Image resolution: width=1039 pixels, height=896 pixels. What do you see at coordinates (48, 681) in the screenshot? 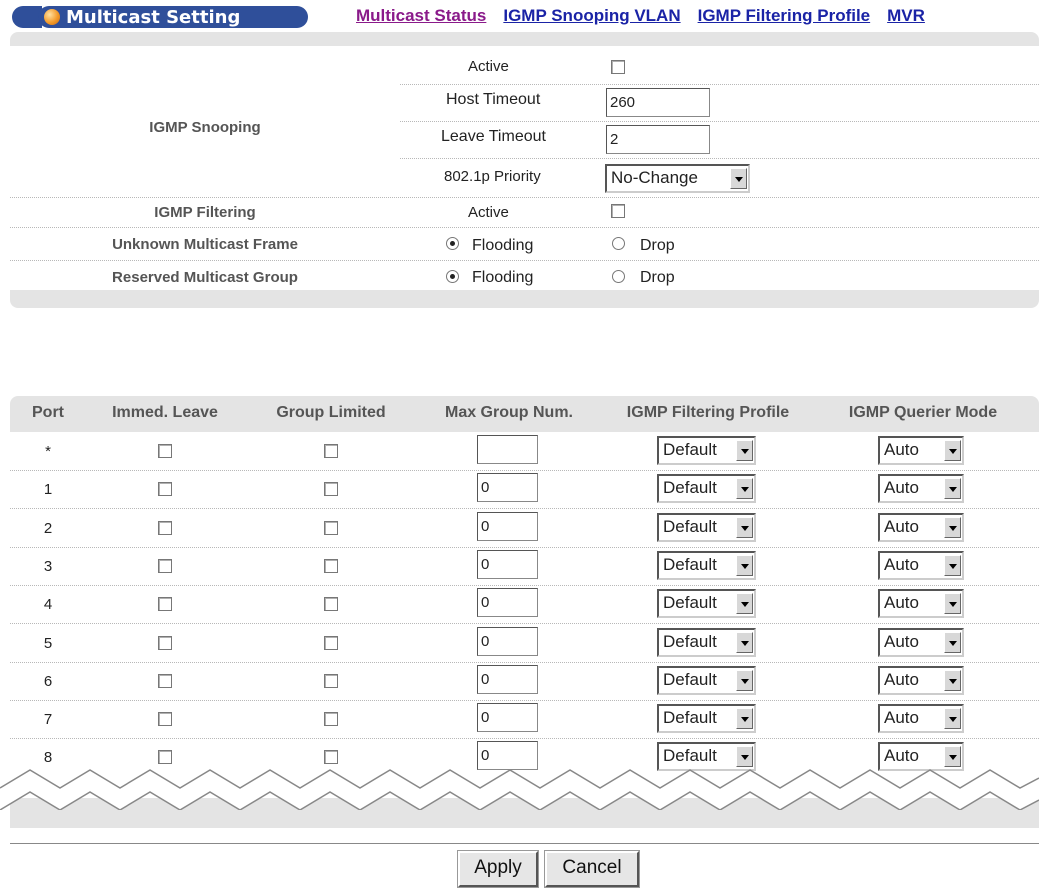
I see `port-cell: 6` at bounding box center [48, 681].